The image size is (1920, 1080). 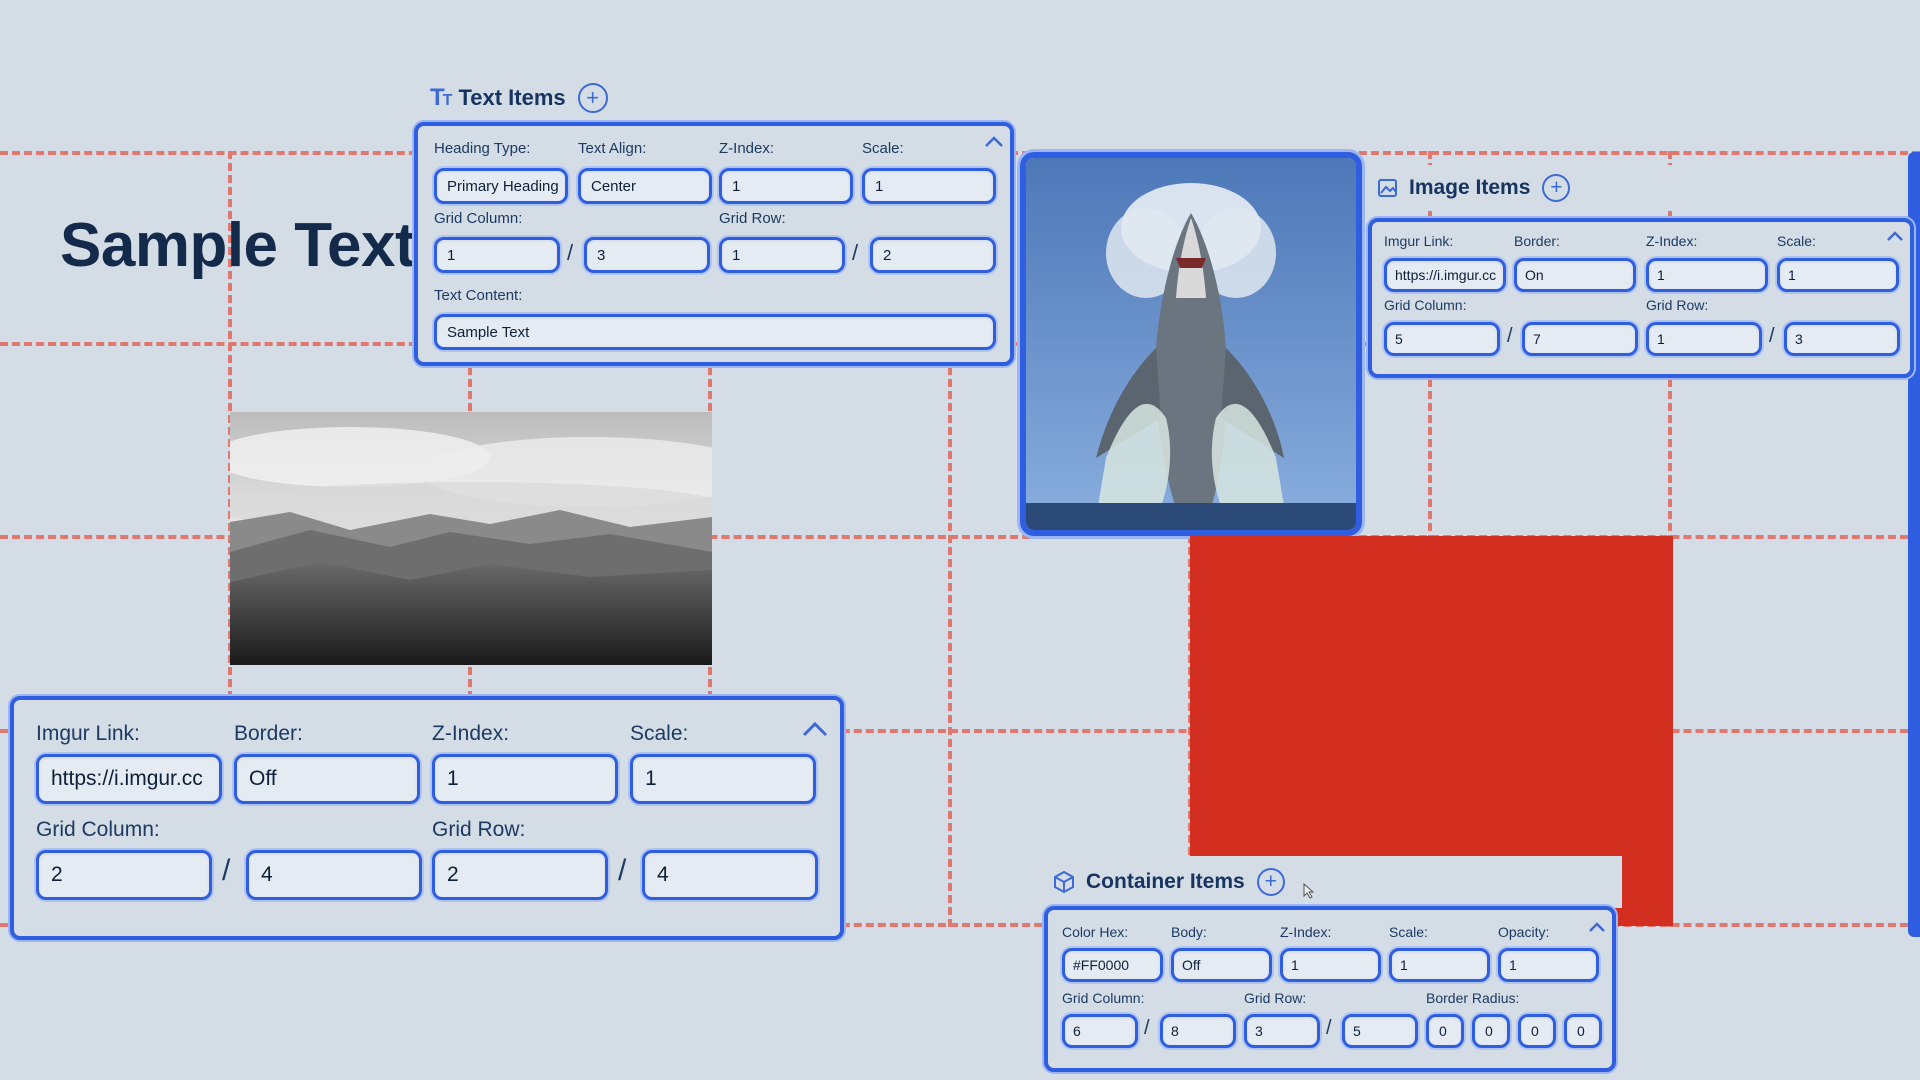 I want to click on grid-column-start-input: 2, so click(x=124, y=875).